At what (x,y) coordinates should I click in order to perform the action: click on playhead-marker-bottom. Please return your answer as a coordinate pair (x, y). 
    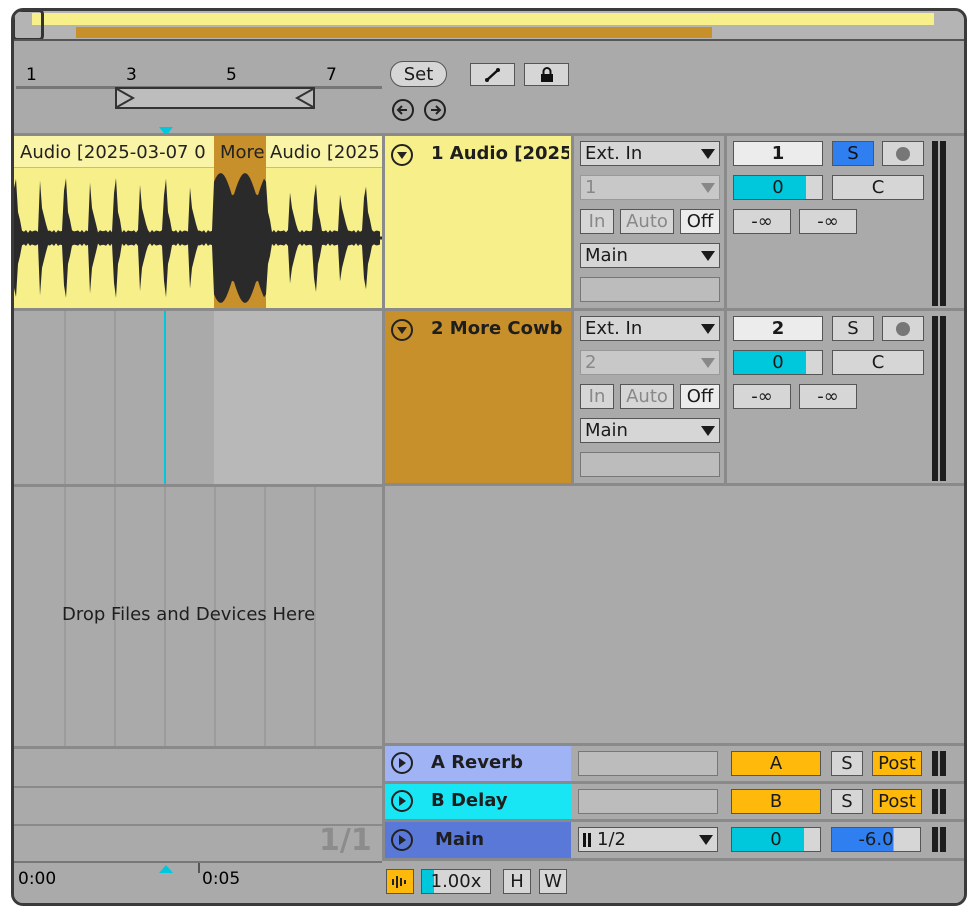
    Looking at the image, I should click on (166, 869).